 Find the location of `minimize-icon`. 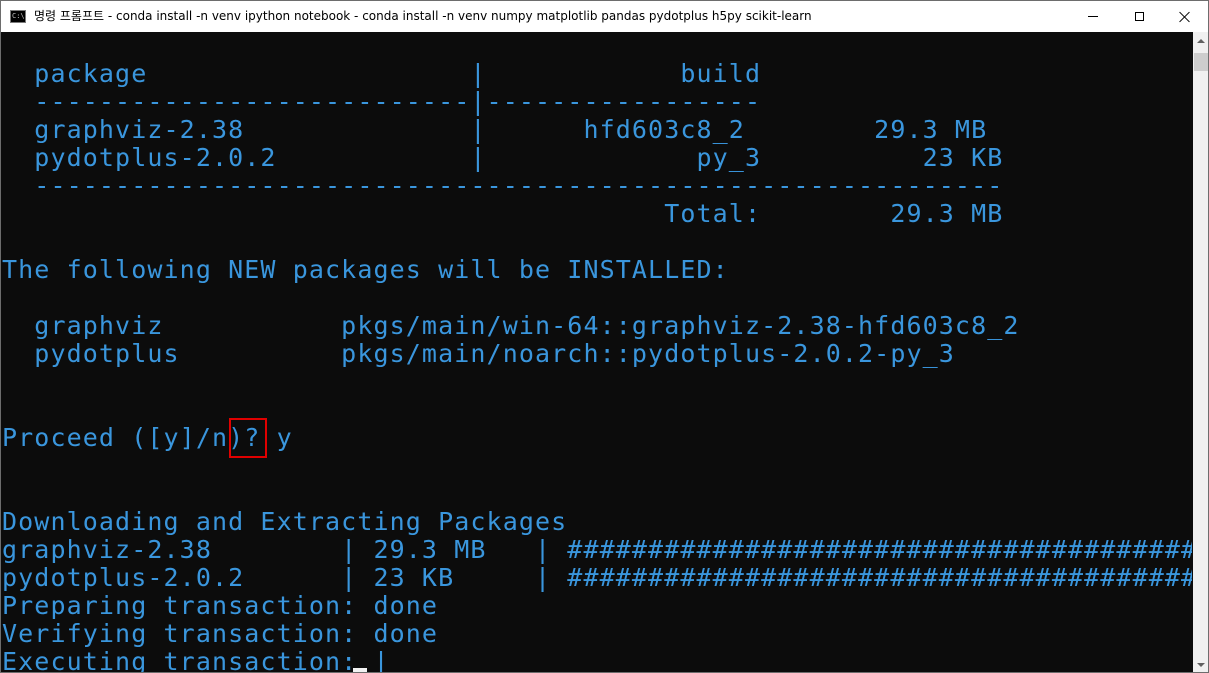

minimize-icon is located at coordinates (1093, 16).